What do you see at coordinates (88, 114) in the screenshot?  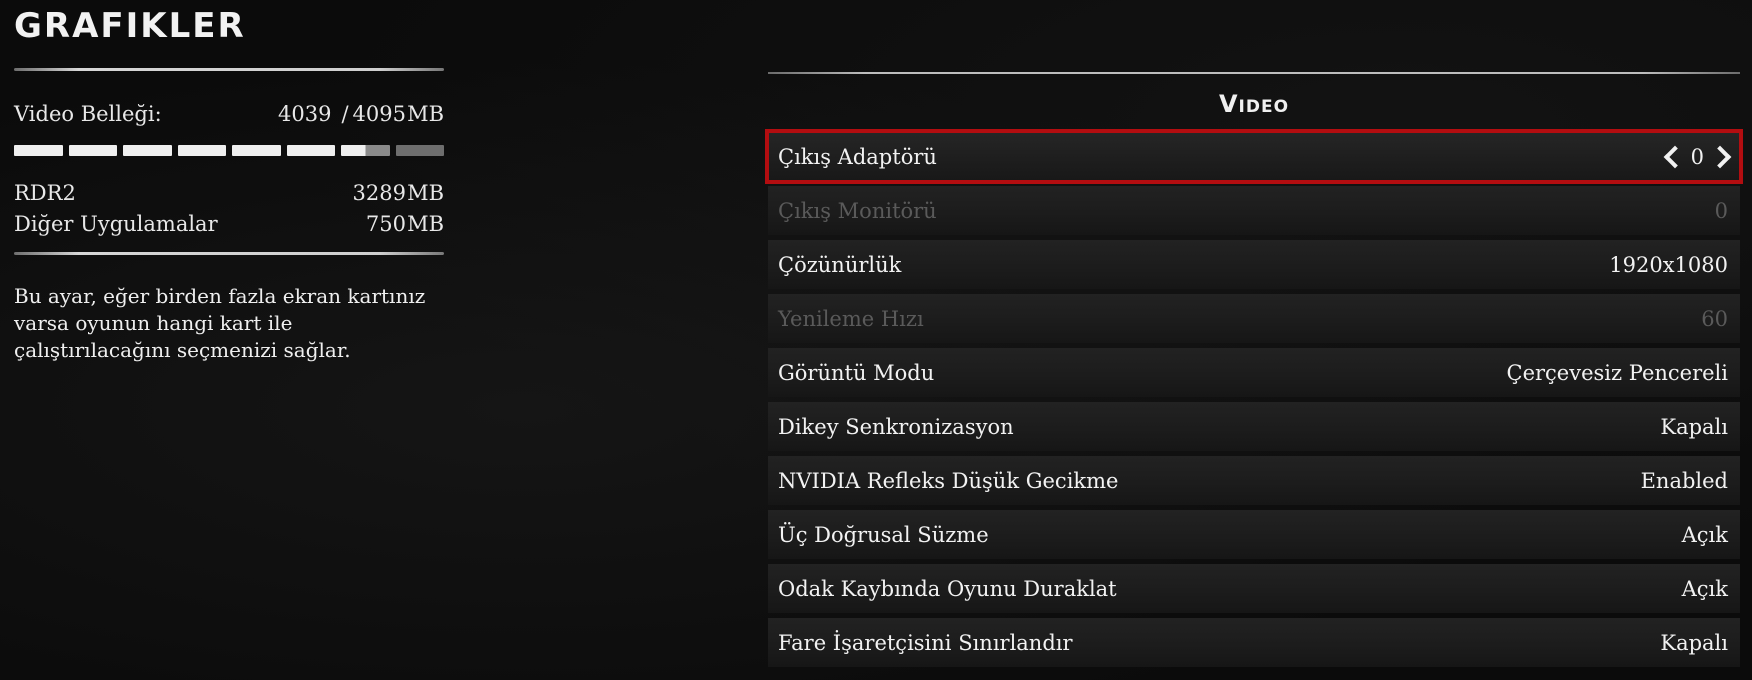 I see `video-memory-label: Video Belleği:` at bounding box center [88, 114].